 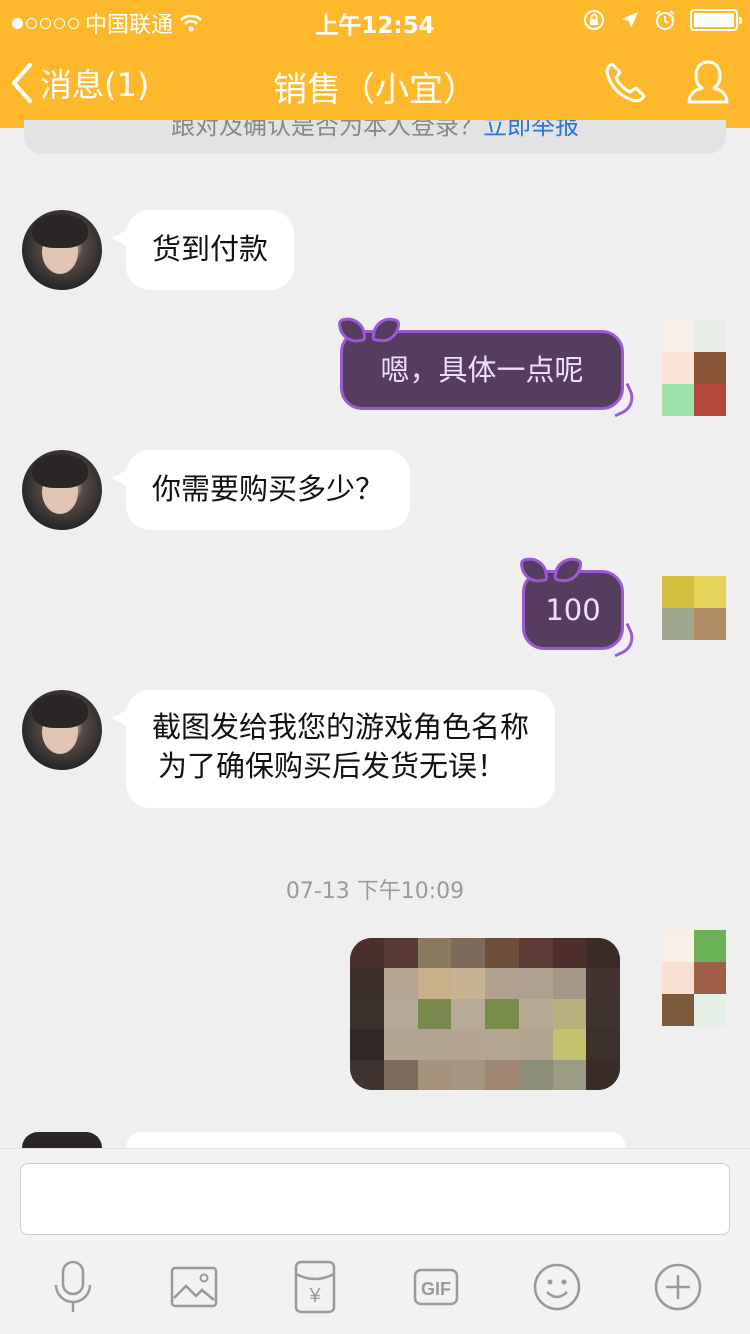 I want to click on security-banner: 跟对及确认是否为本人登录？立即举报, so click(x=375, y=137).